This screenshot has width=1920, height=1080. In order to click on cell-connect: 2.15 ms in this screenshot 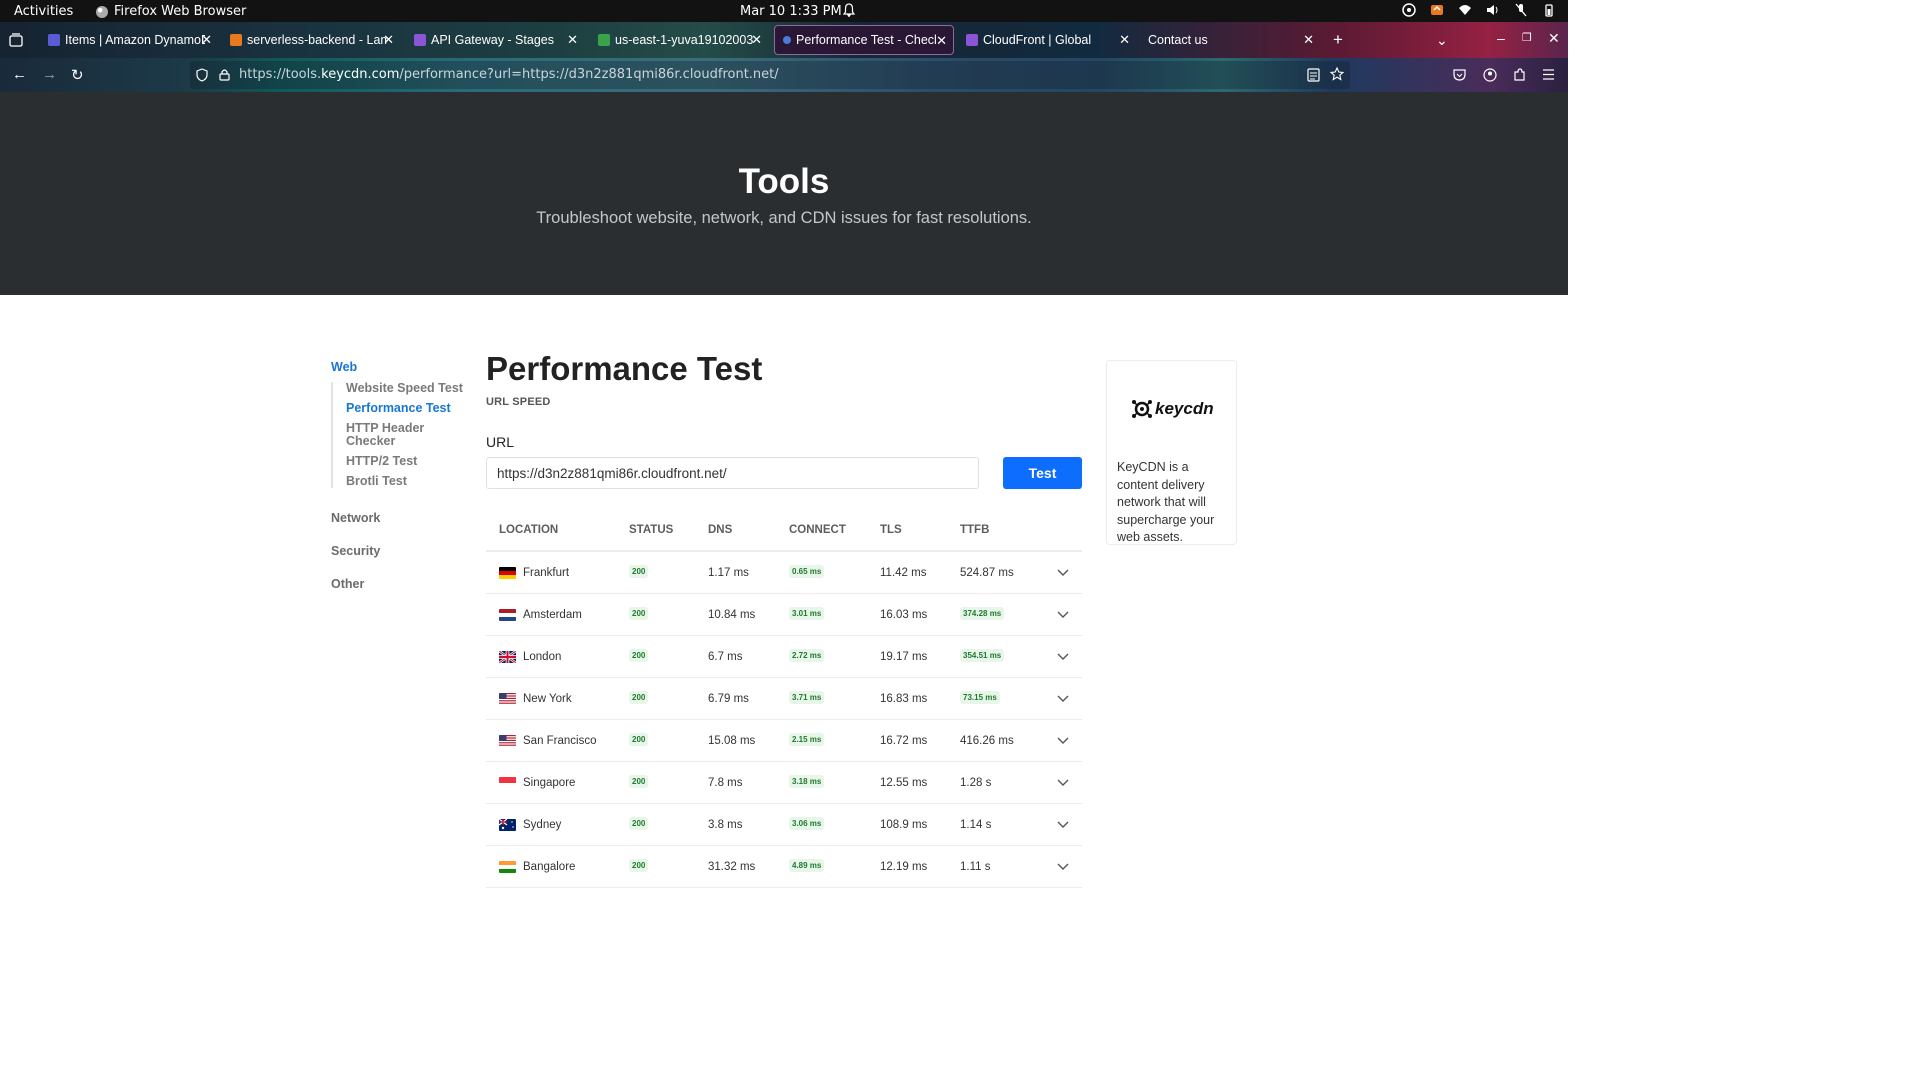, I will do `click(807, 739)`.